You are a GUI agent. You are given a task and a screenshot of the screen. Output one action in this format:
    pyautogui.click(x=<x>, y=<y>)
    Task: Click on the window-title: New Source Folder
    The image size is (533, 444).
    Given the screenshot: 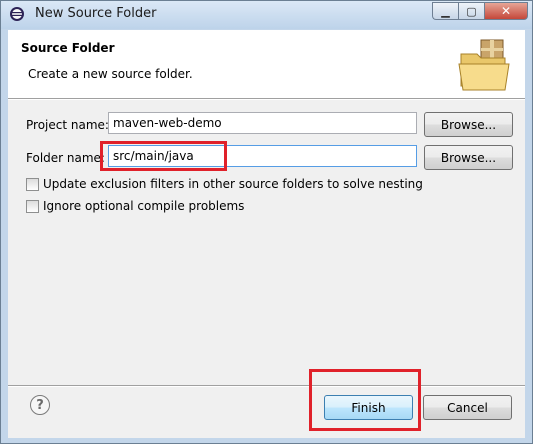 What is the action you would take?
    pyautogui.click(x=96, y=13)
    